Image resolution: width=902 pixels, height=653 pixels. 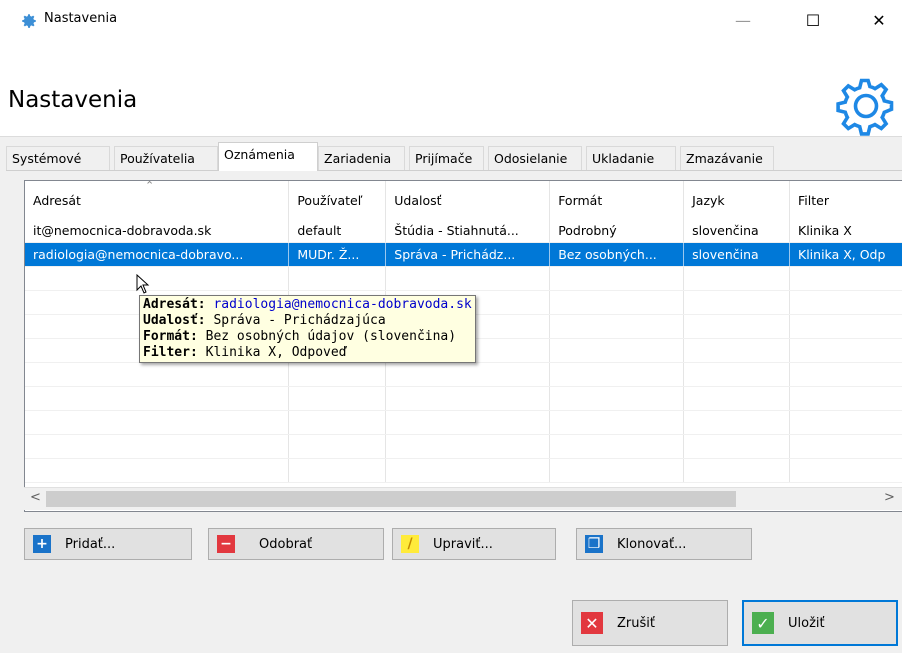 I want to click on column-header-udalost: Udalosť, so click(x=468, y=200).